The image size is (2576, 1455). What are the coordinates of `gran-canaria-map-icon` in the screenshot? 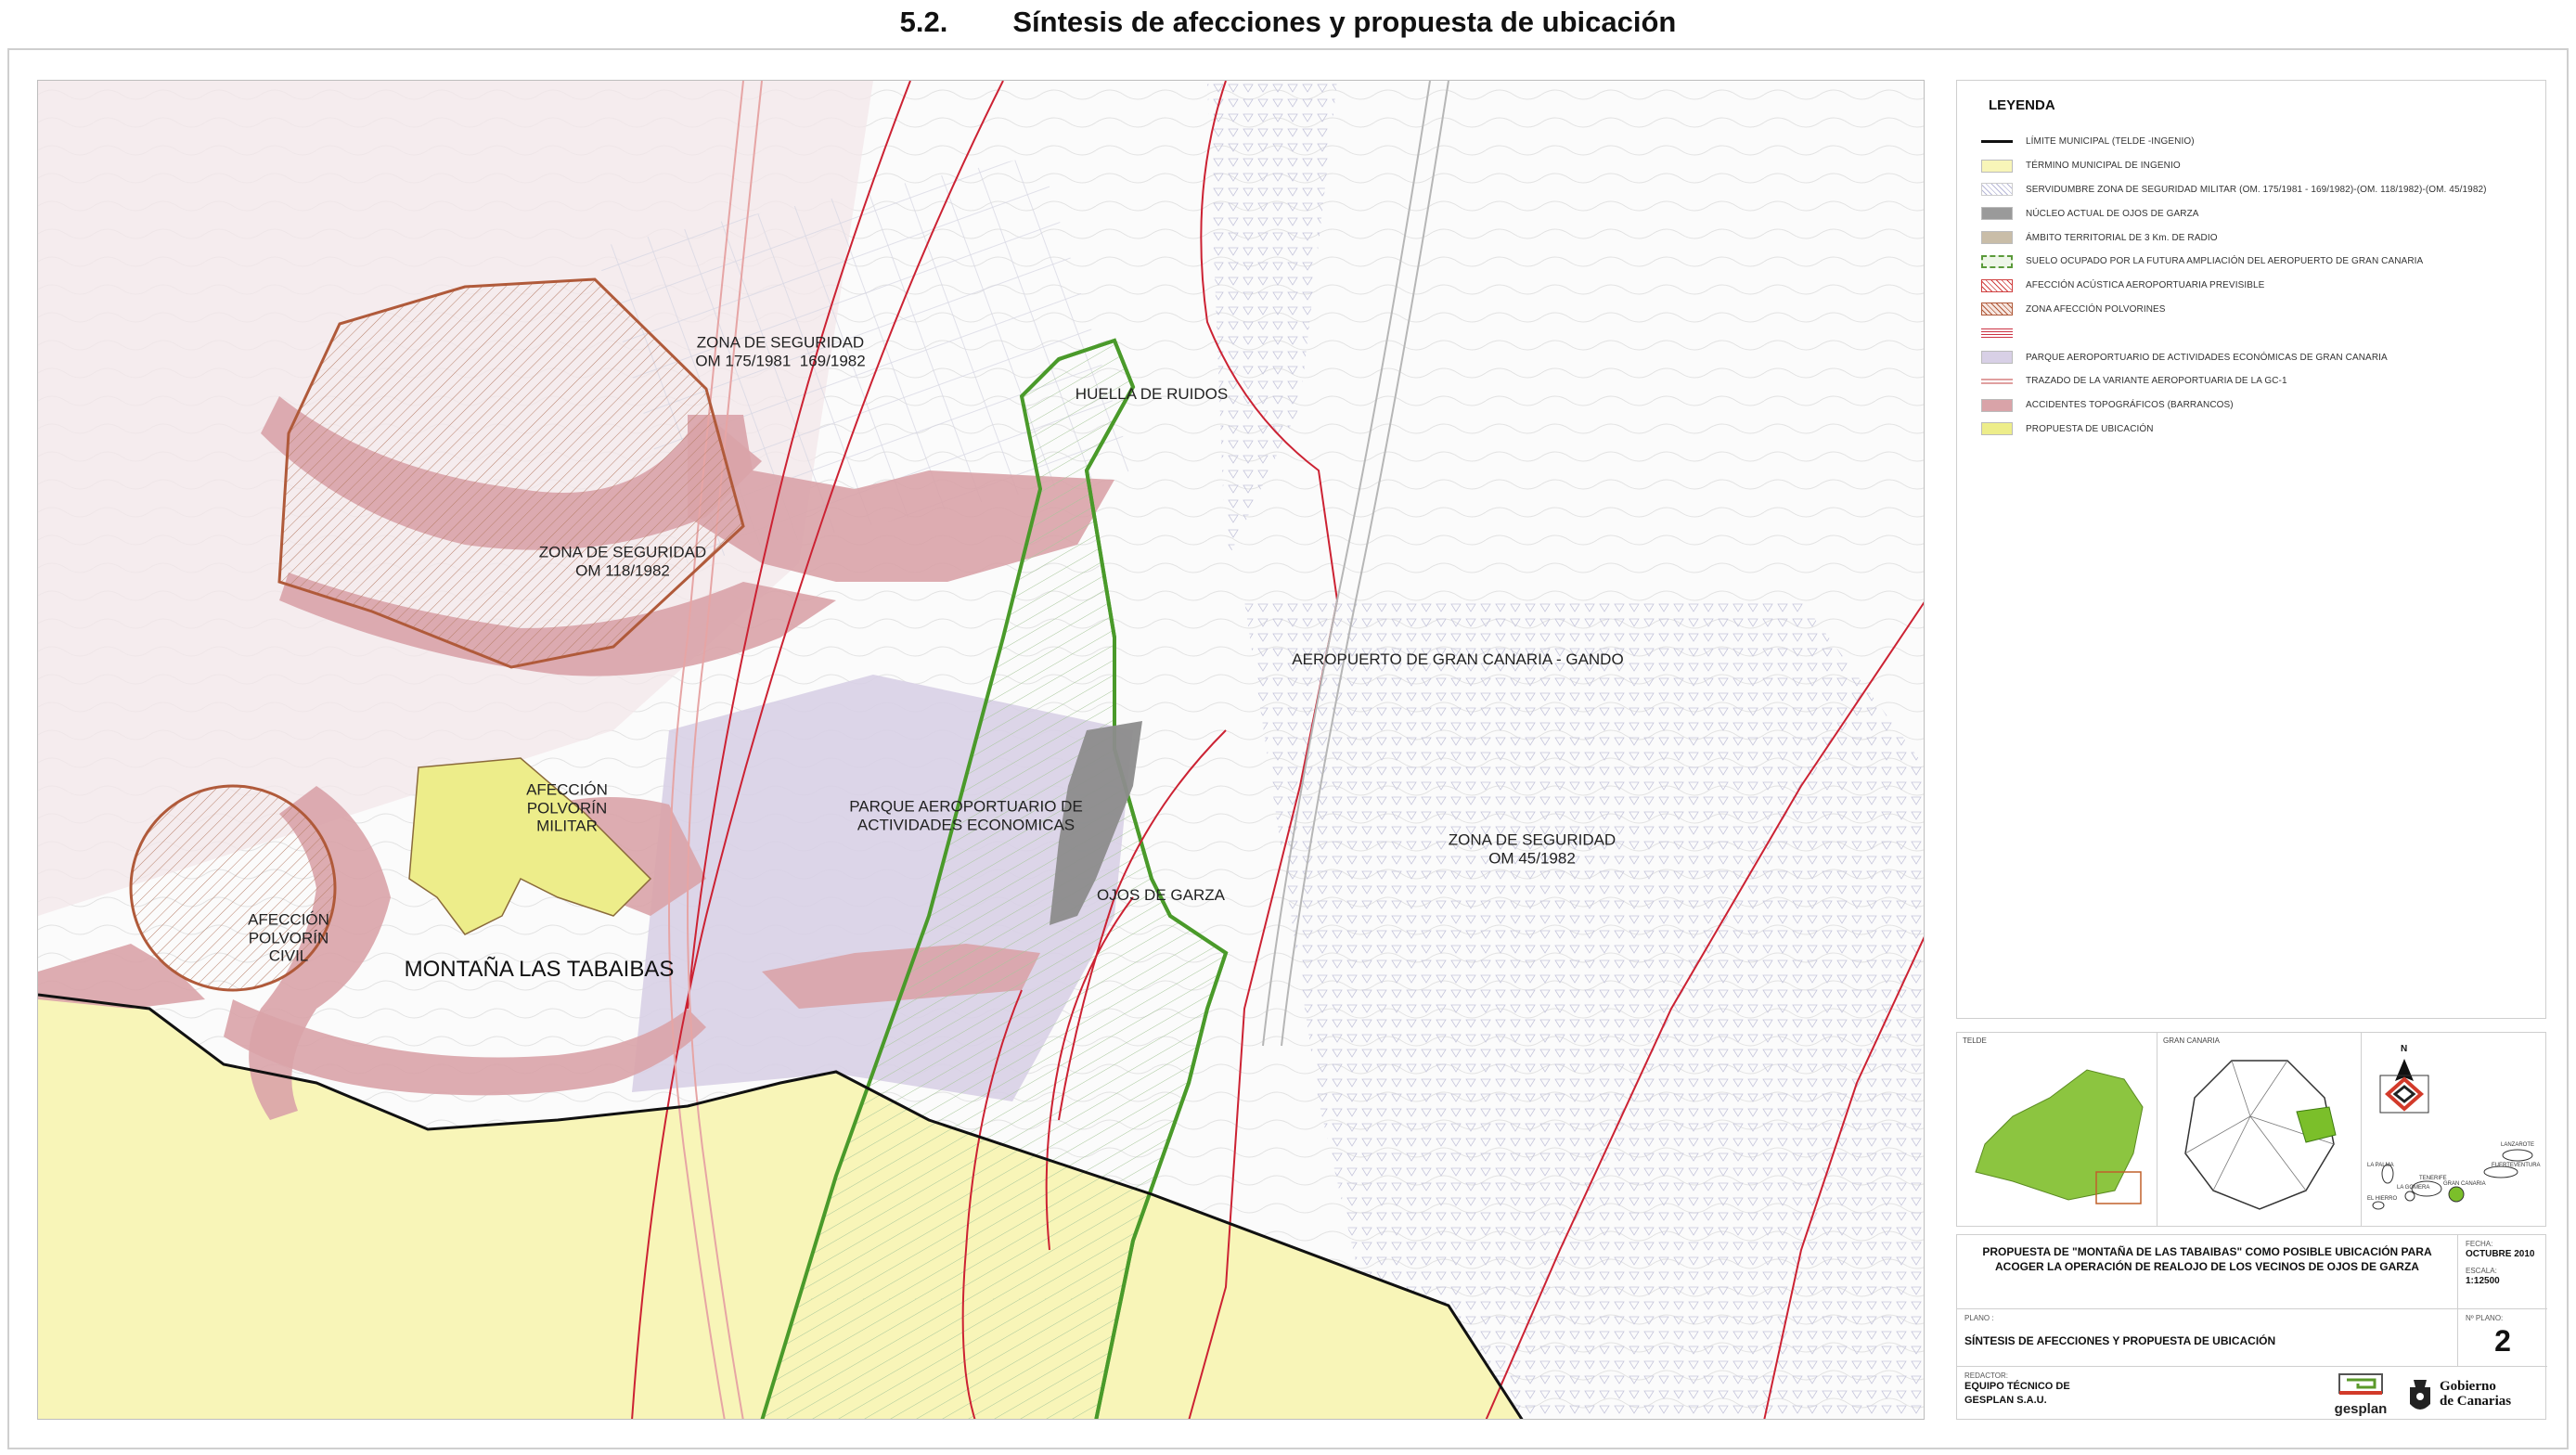 It's located at (2261, 1135).